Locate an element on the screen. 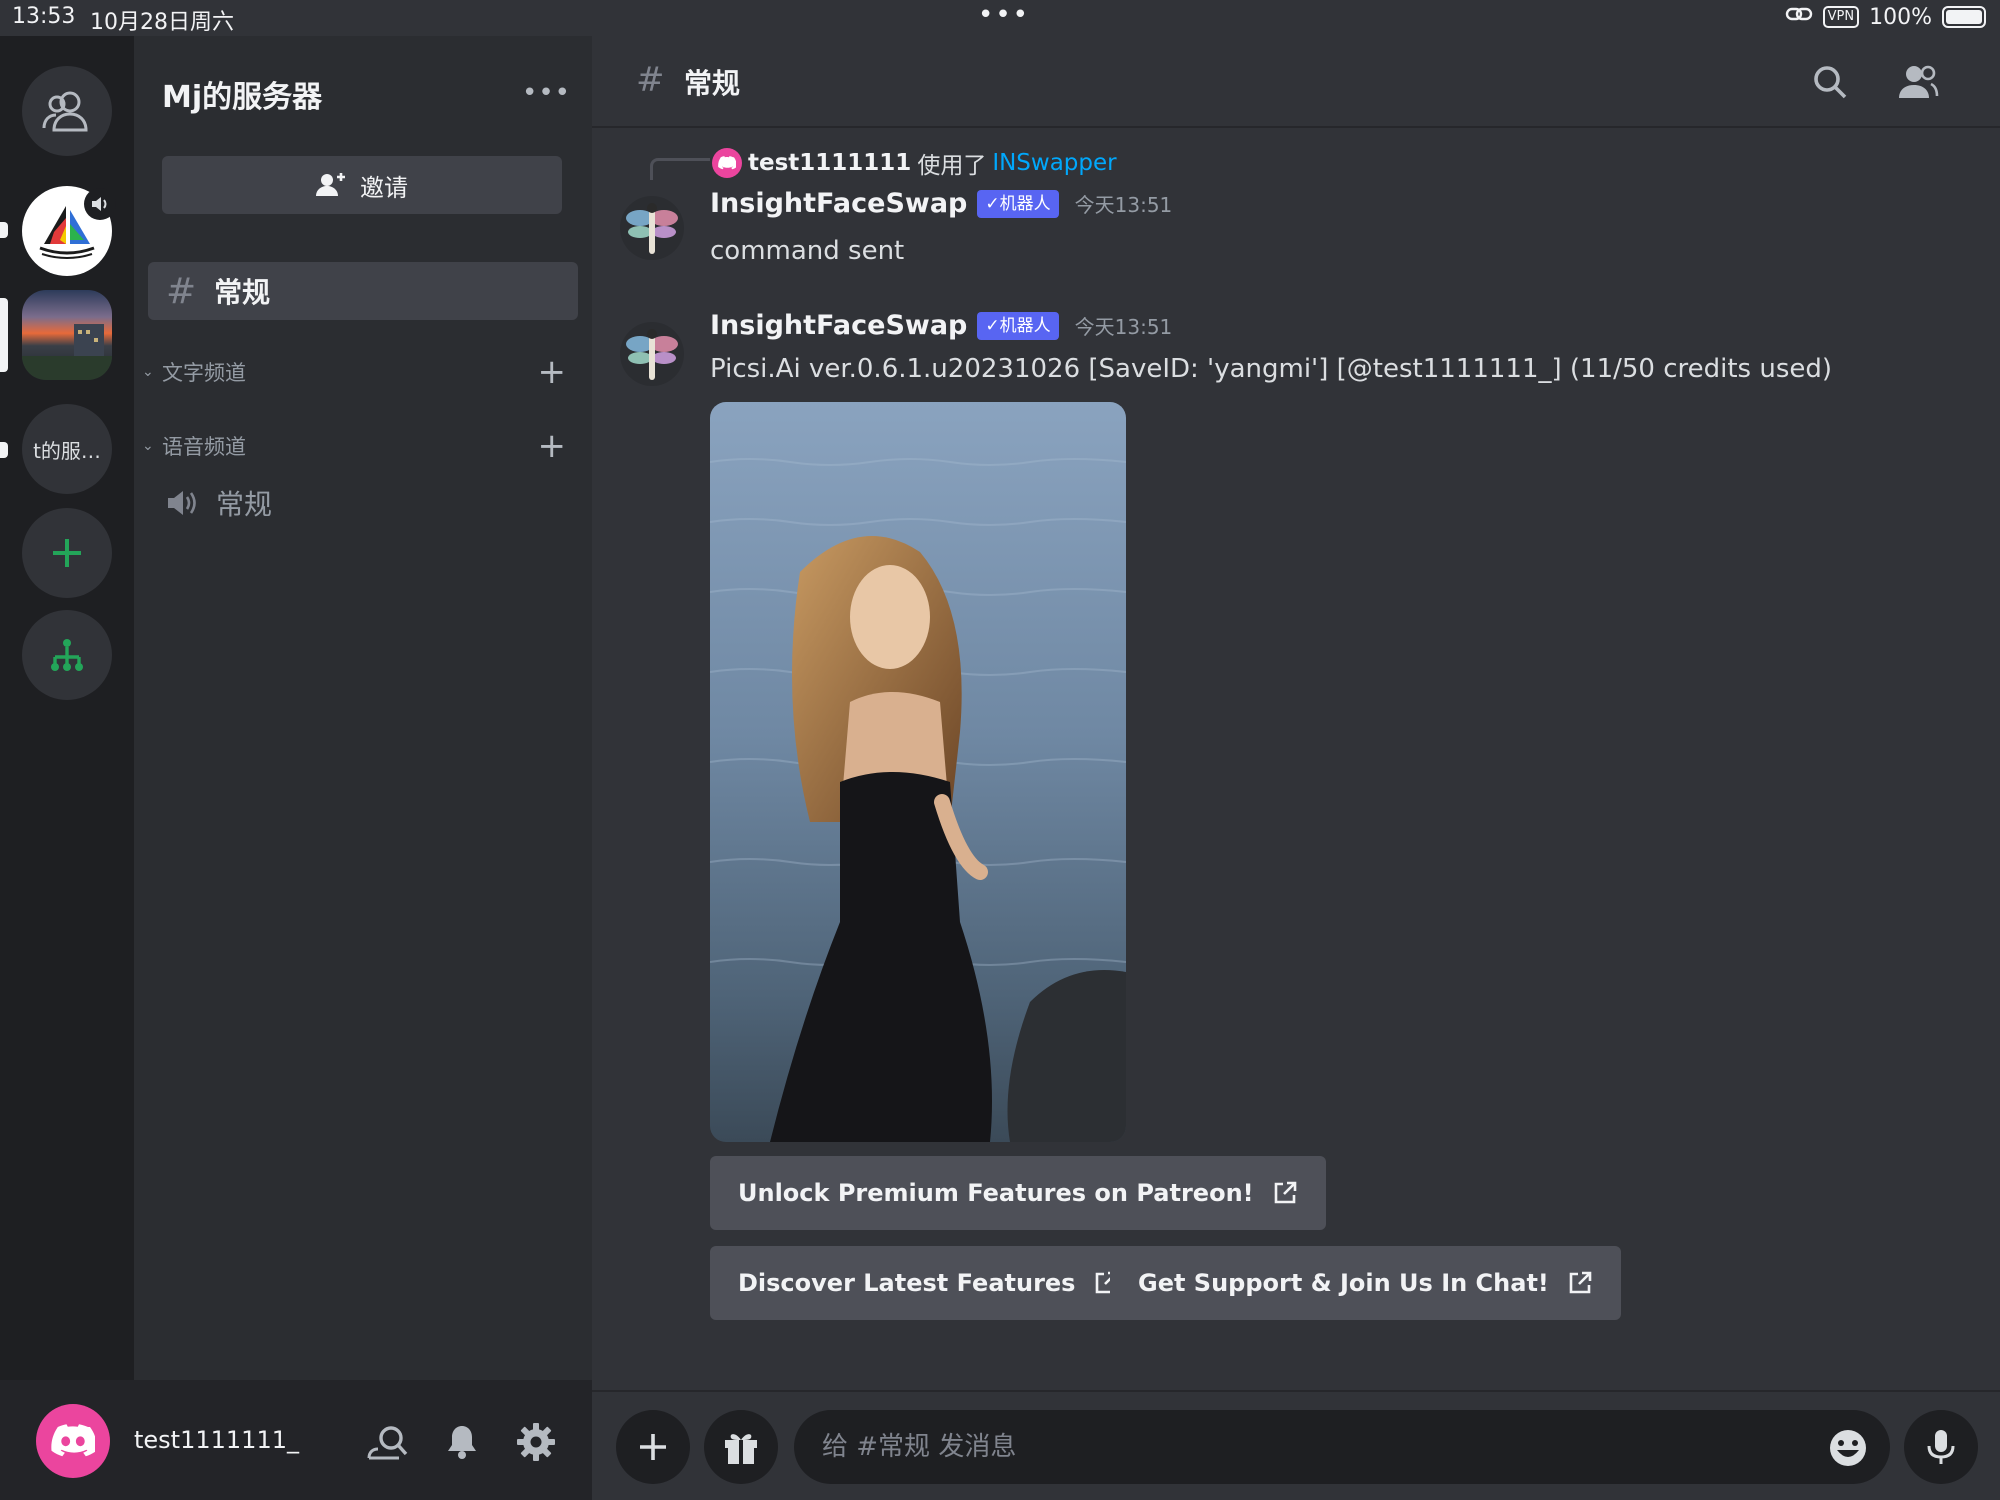 This screenshot has width=2000, height=1500. user-avatar is located at coordinates (73, 1441).